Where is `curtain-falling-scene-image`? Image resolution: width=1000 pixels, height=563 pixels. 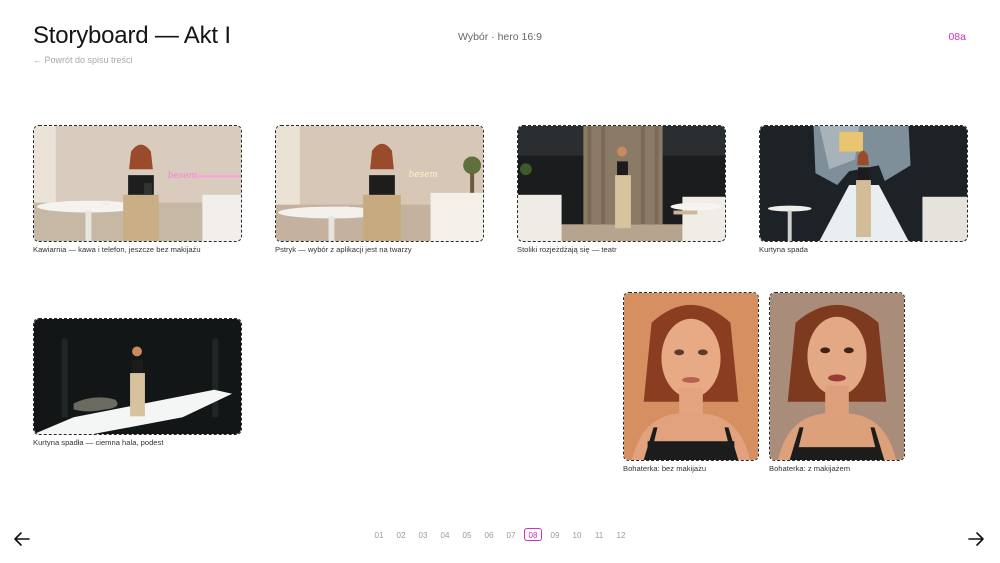 curtain-falling-scene-image is located at coordinates (863, 183).